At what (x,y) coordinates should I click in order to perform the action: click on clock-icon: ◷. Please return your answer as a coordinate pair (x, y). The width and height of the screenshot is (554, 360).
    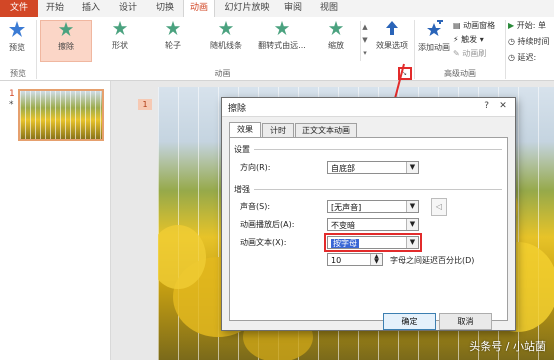
    Looking at the image, I should click on (513, 41).